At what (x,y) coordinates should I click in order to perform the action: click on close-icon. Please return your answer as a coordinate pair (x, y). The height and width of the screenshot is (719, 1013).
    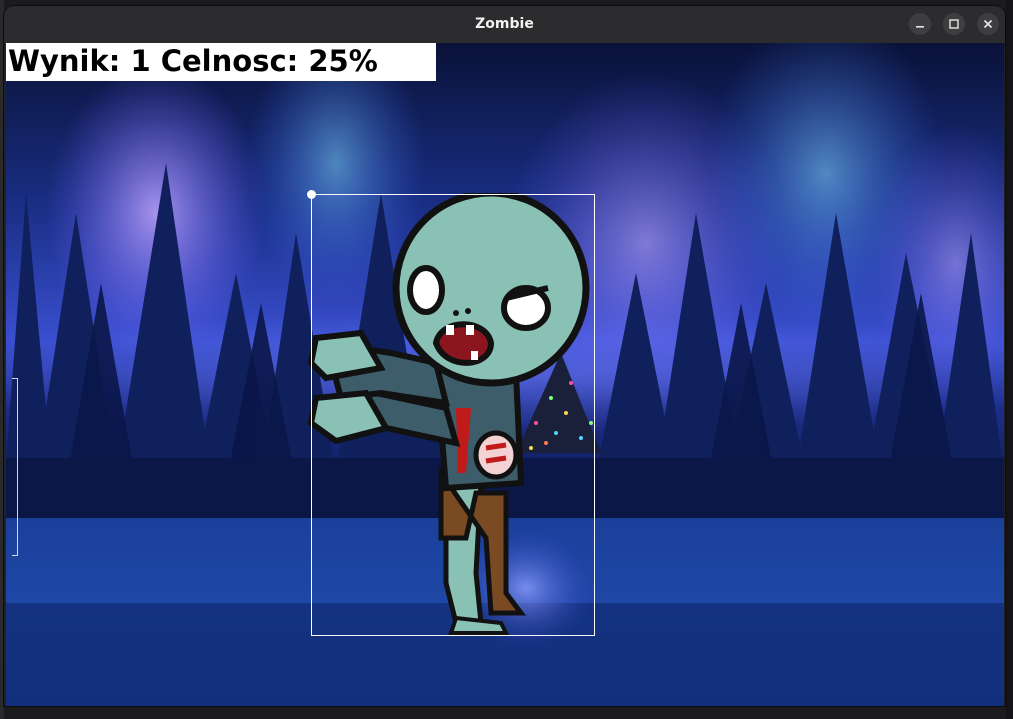
    Looking at the image, I should click on (988, 24).